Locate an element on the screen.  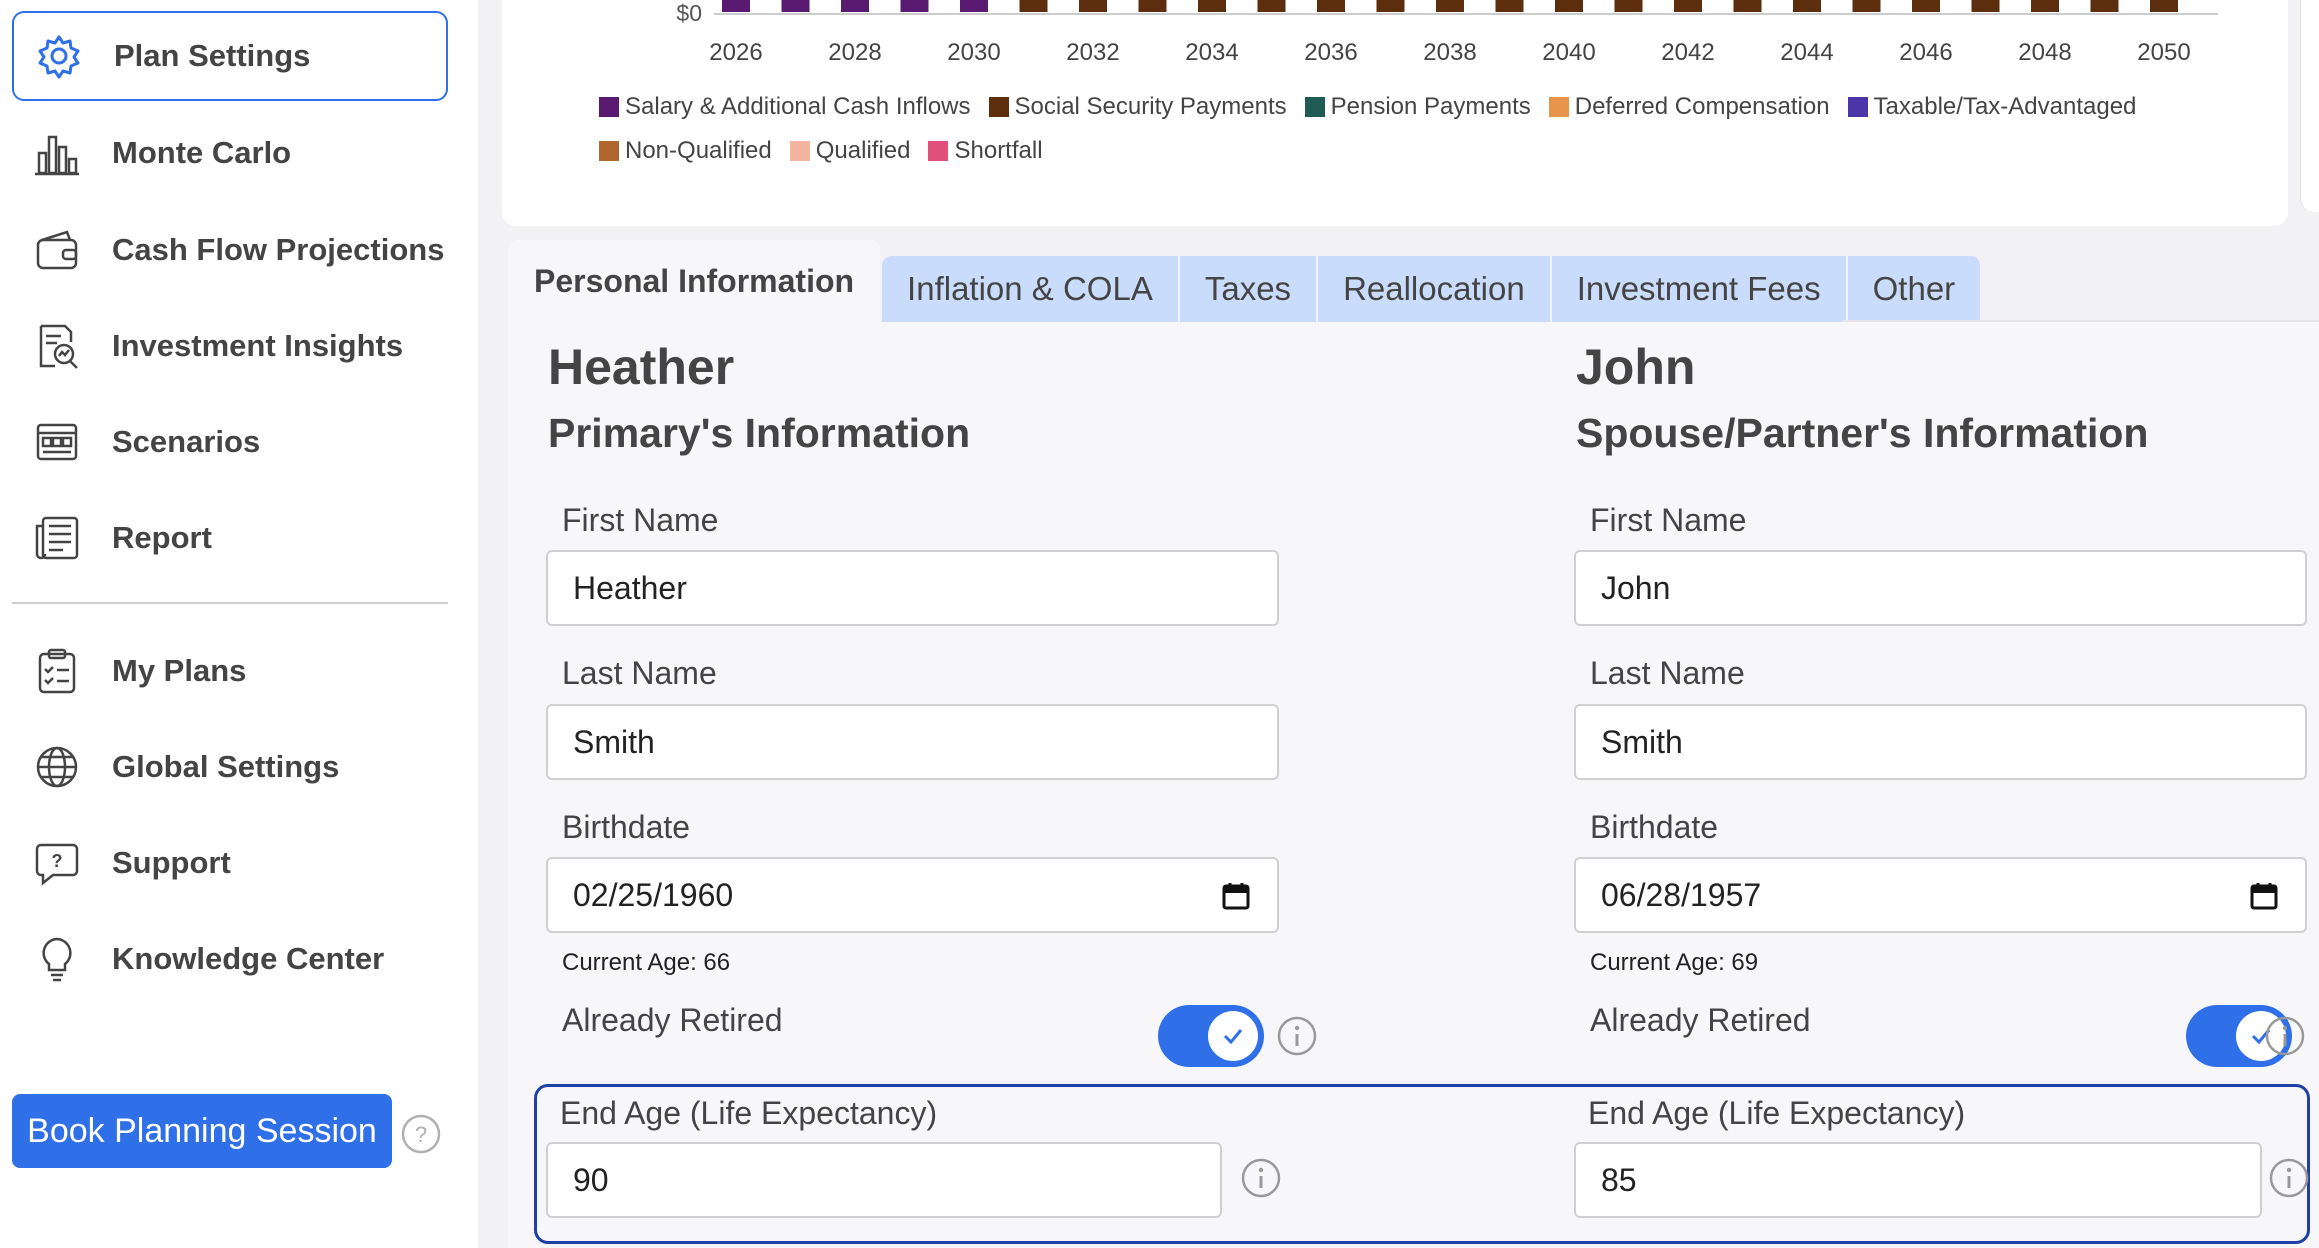
nav-knowledge-center: Knowledge Center is located at coordinates (230, 959).